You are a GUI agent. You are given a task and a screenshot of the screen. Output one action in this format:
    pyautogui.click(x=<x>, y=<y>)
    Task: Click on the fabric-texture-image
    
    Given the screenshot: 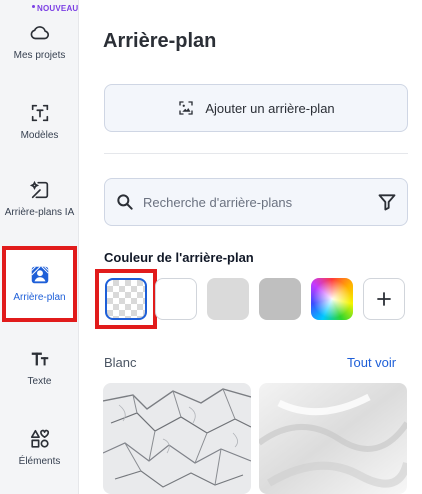 What is the action you would take?
    pyautogui.click(x=333, y=438)
    